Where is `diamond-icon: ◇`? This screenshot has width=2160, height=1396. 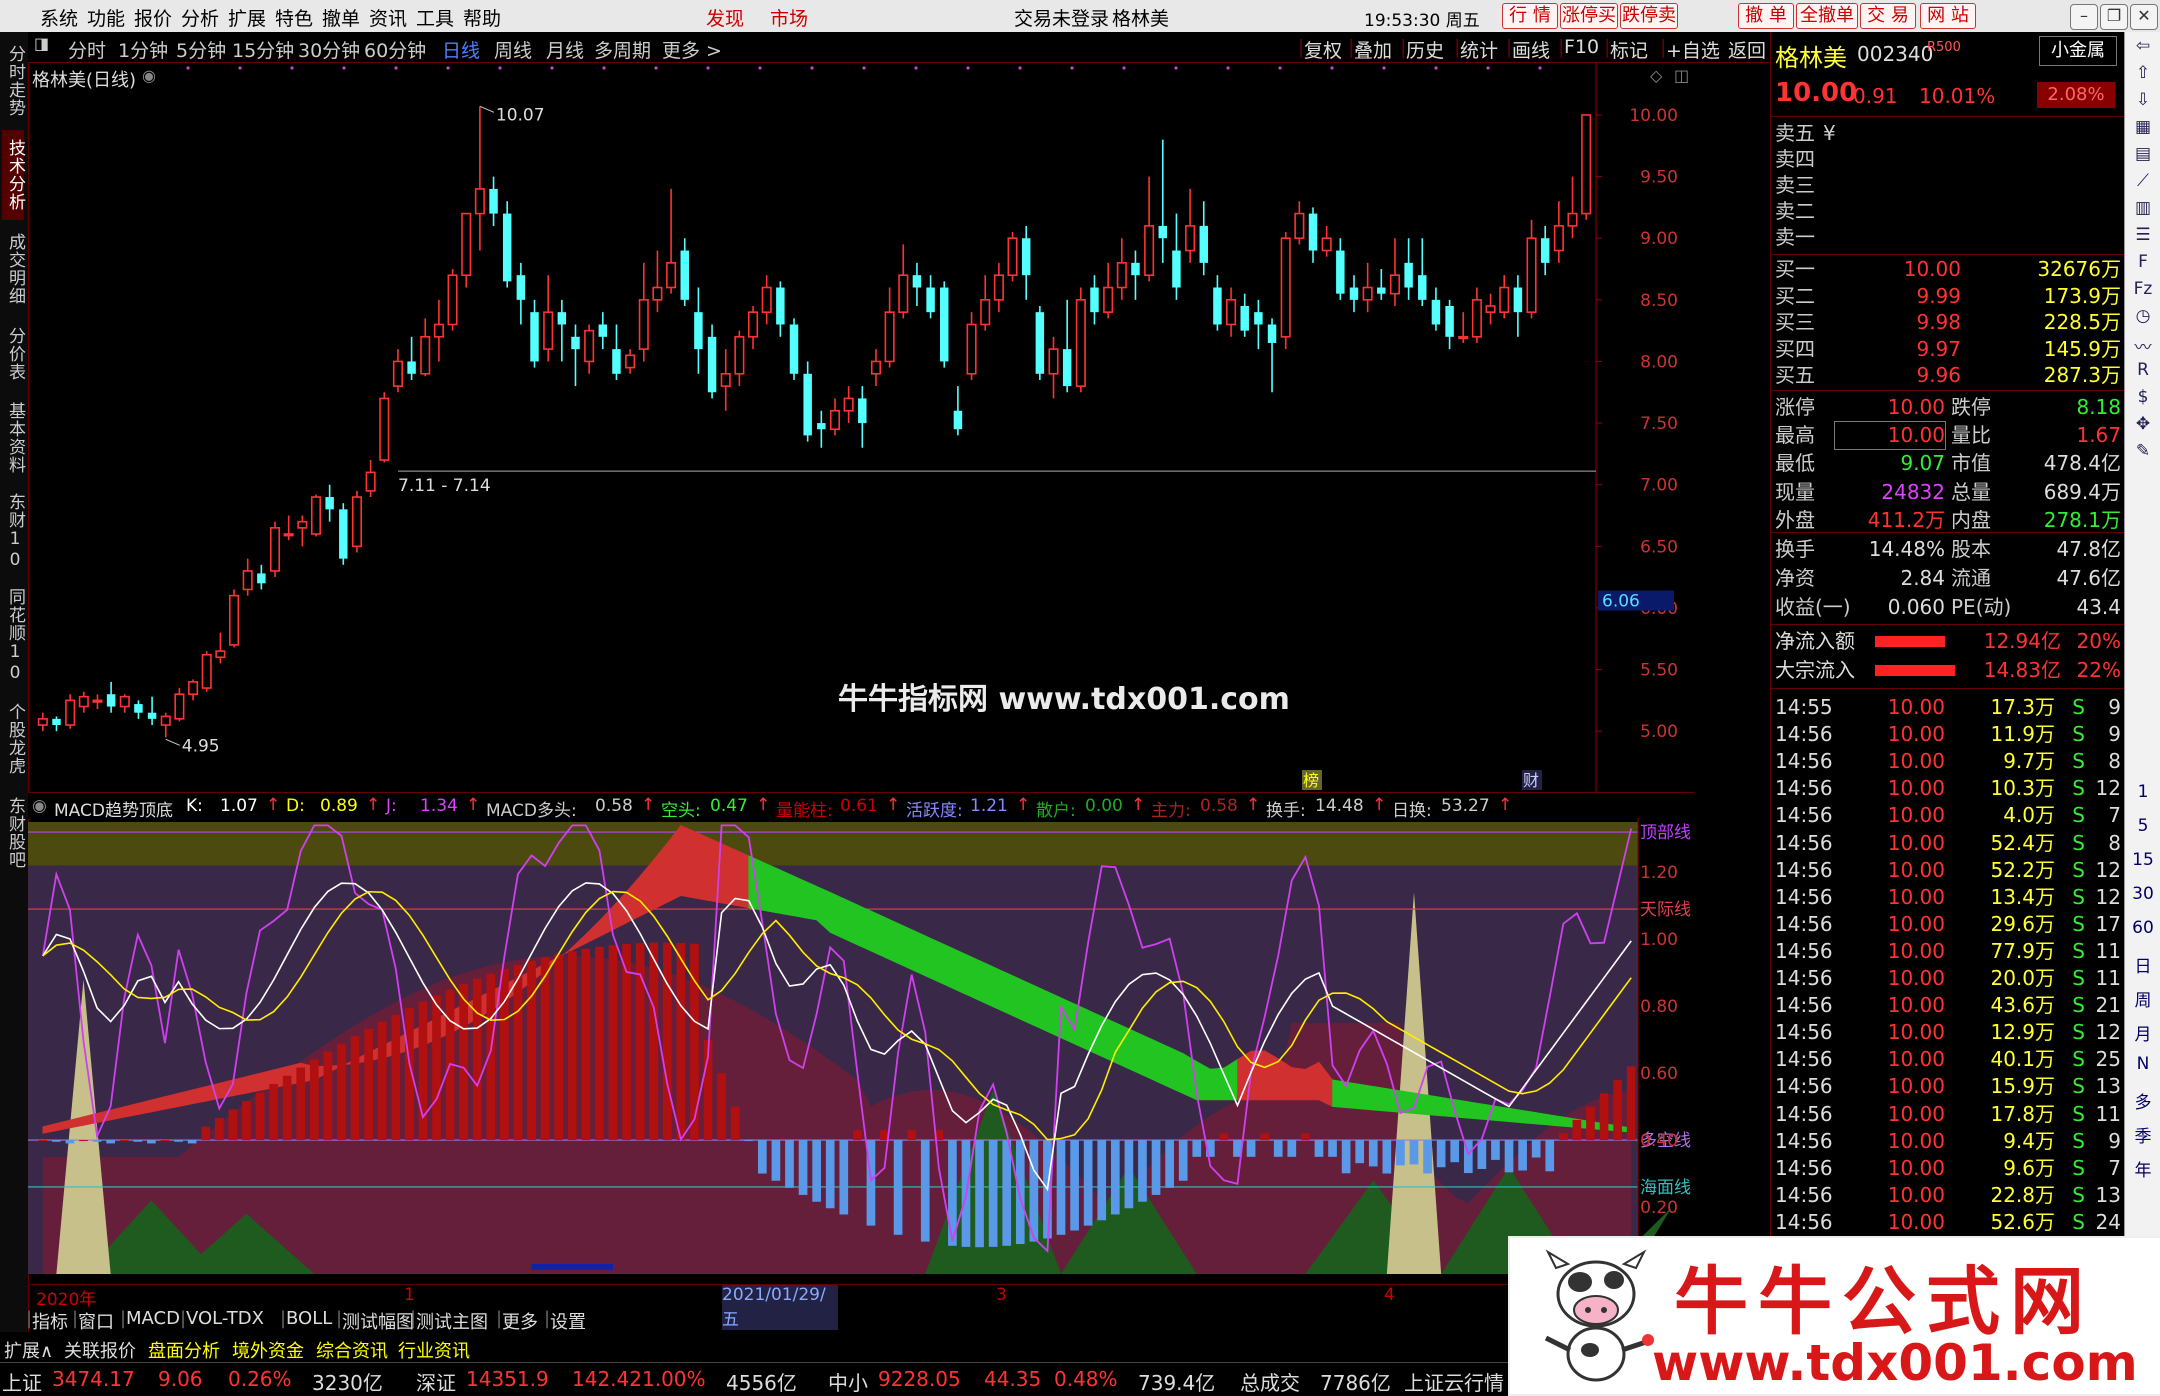 diamond-icon: ◇ is located at coordinates (1656, 75).